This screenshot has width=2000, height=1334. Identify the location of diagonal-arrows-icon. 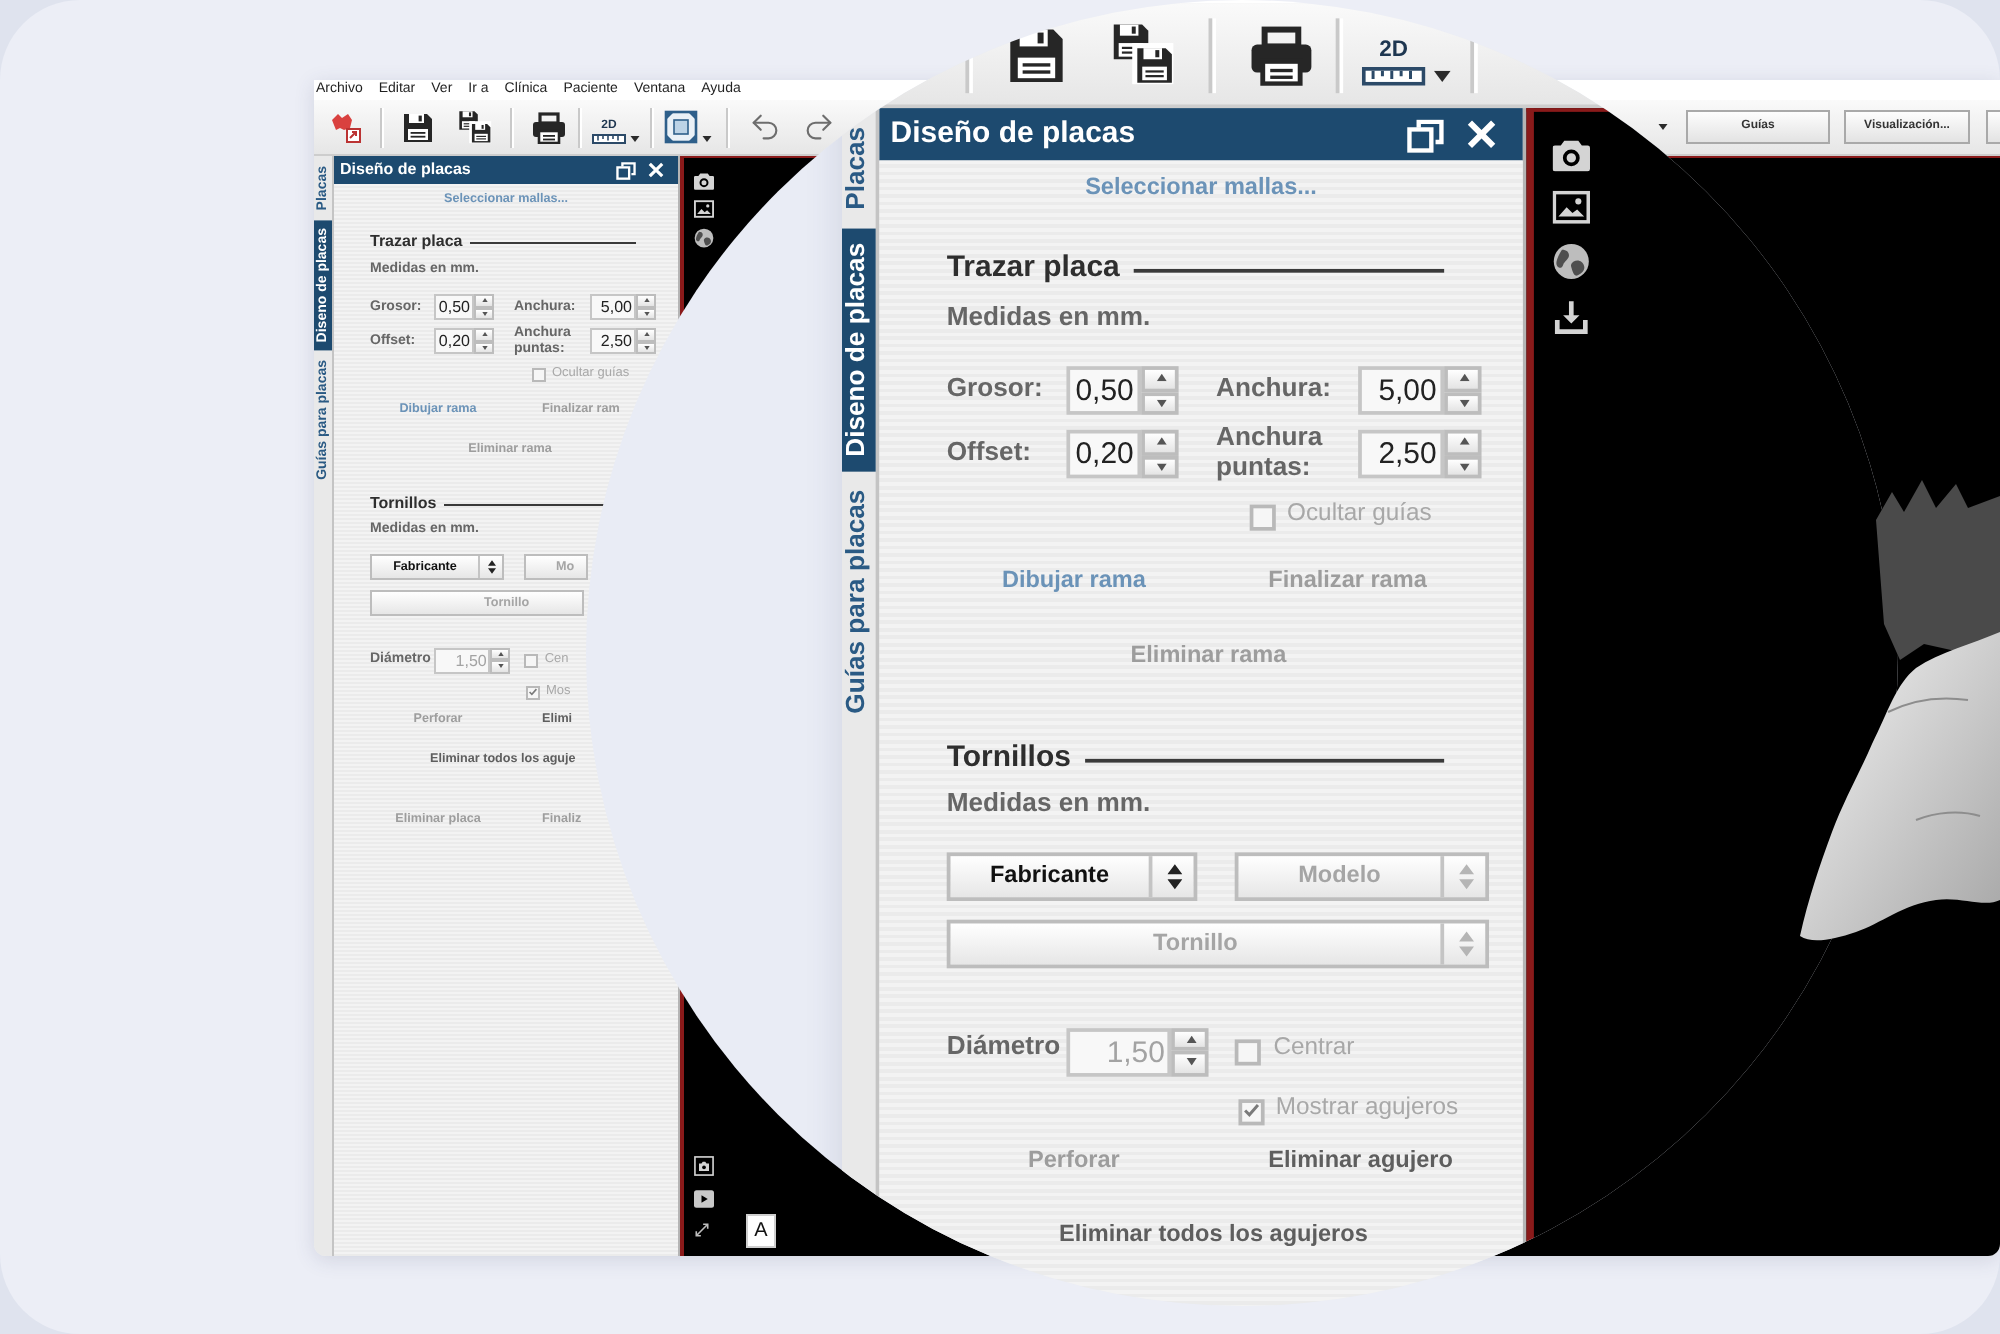
(702, 1230).